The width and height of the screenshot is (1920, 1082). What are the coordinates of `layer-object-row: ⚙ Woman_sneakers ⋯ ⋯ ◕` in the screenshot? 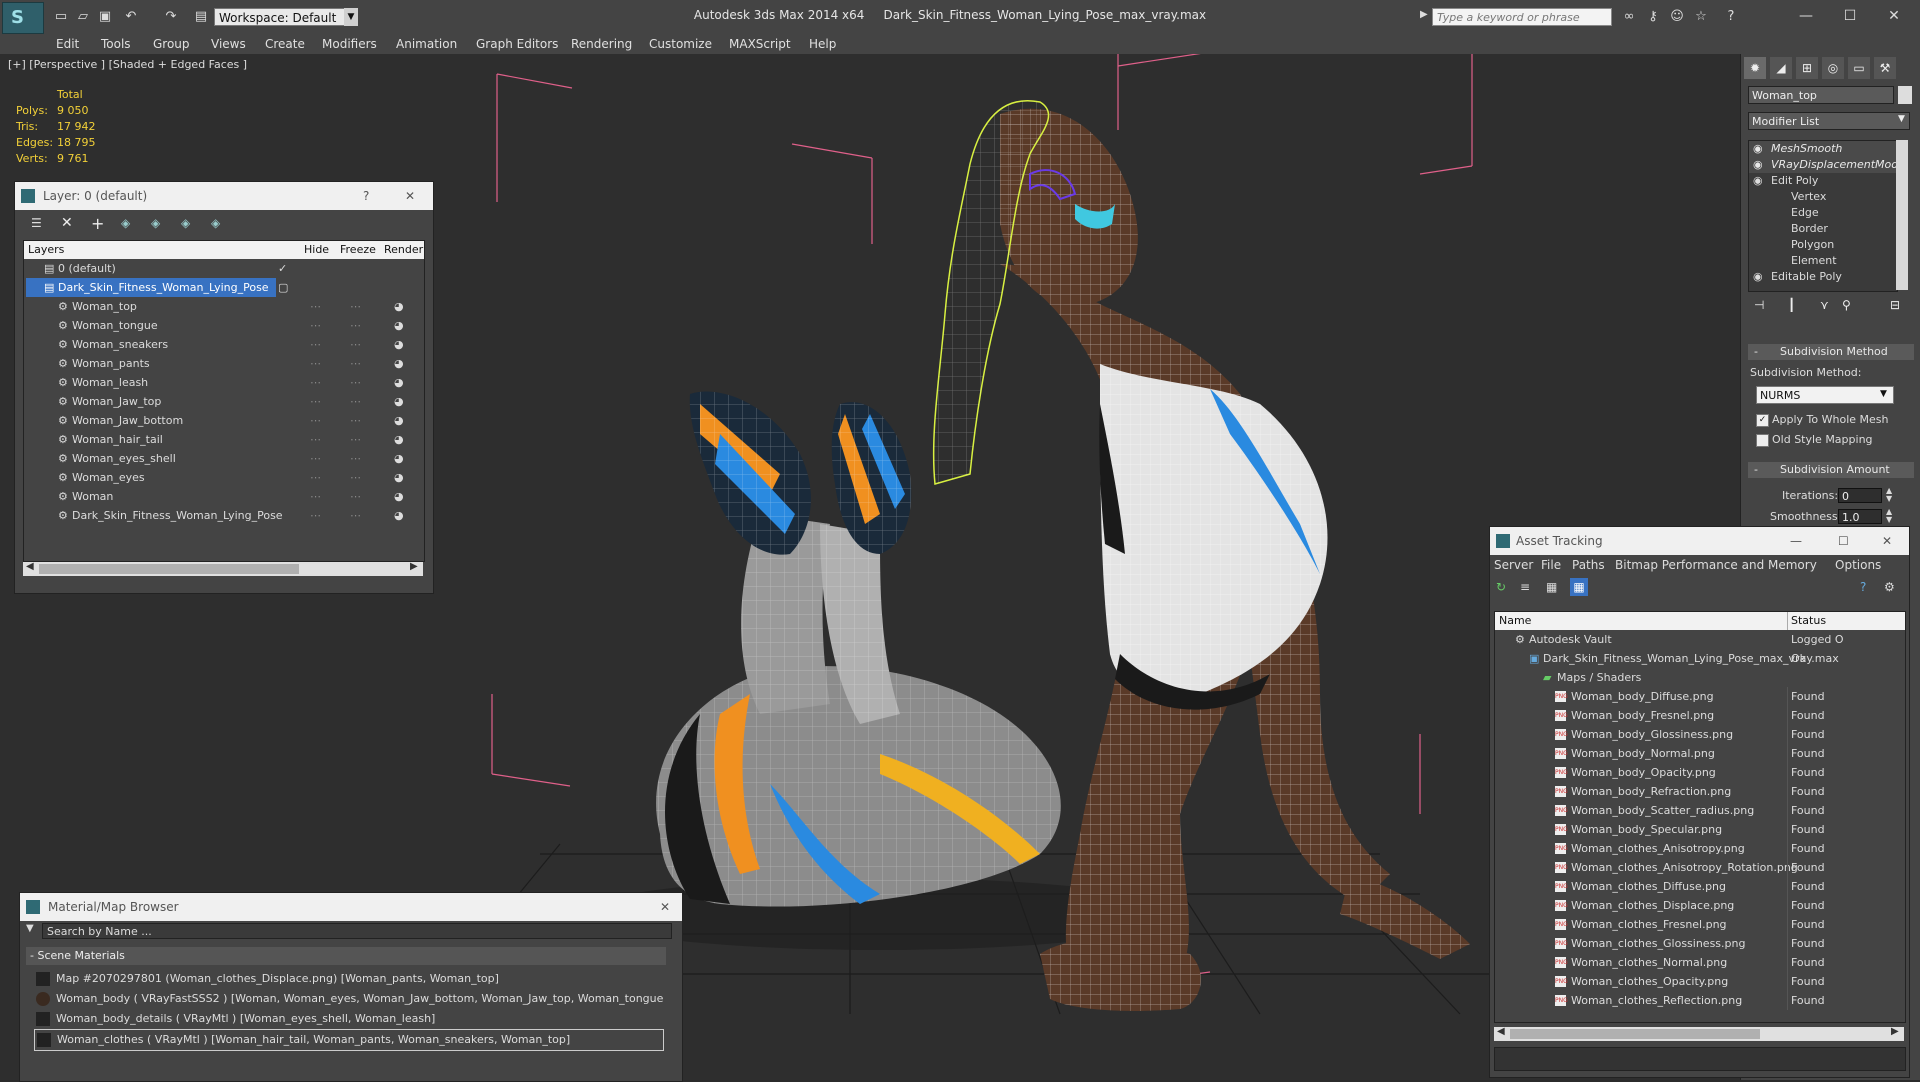 It's located at (224, 344).